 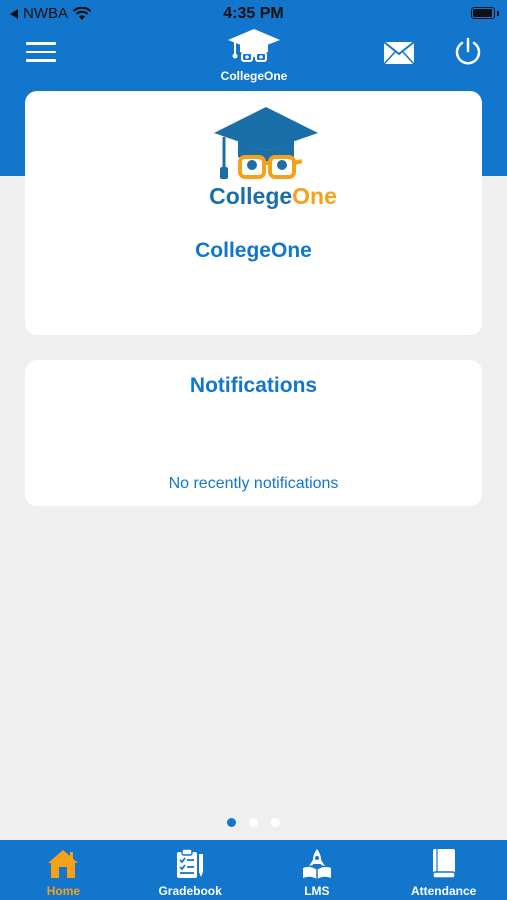 I want to click on home-card-title: CollegeOne, so click(x=253, y=250).